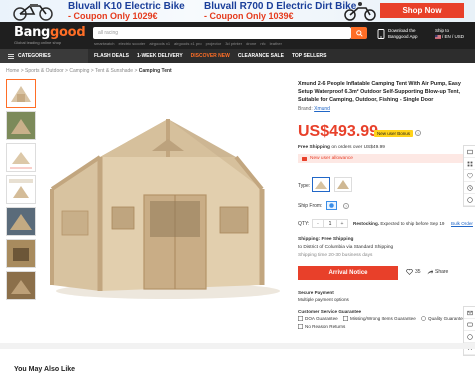 The width and height of the screenshot is (475, 380). What do you see at coordinates (309, 56) in the screenshot?
I see `nav-top-sellers: TOP SELLERS` at bounding box center [309, 56].